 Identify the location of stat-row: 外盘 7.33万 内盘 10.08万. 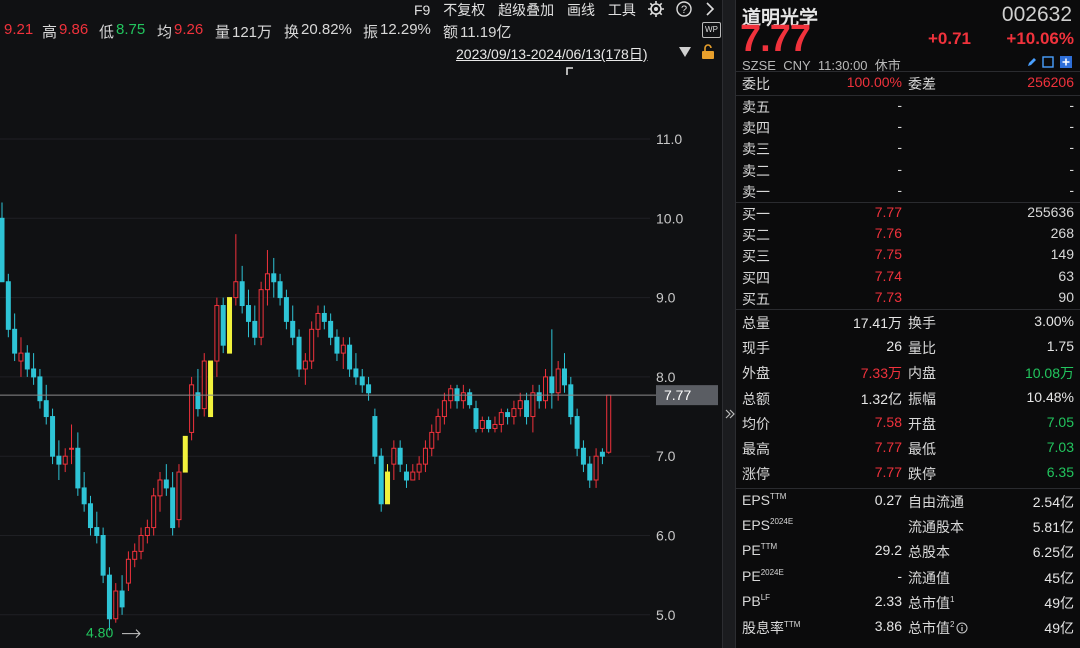
(908, 374).